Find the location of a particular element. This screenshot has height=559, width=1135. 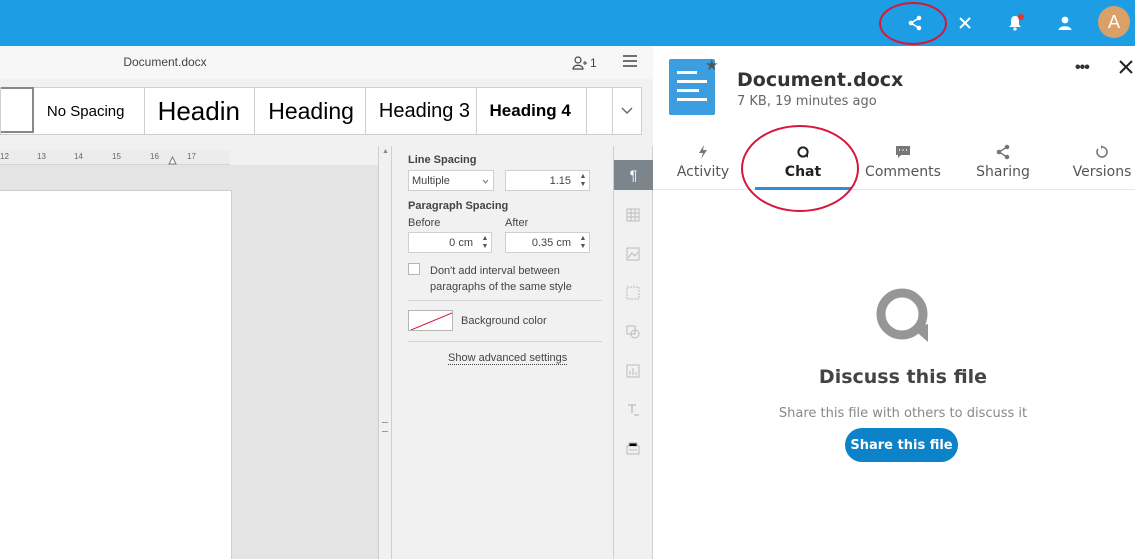

users-button: 1 is located at coordinates (584, 63).